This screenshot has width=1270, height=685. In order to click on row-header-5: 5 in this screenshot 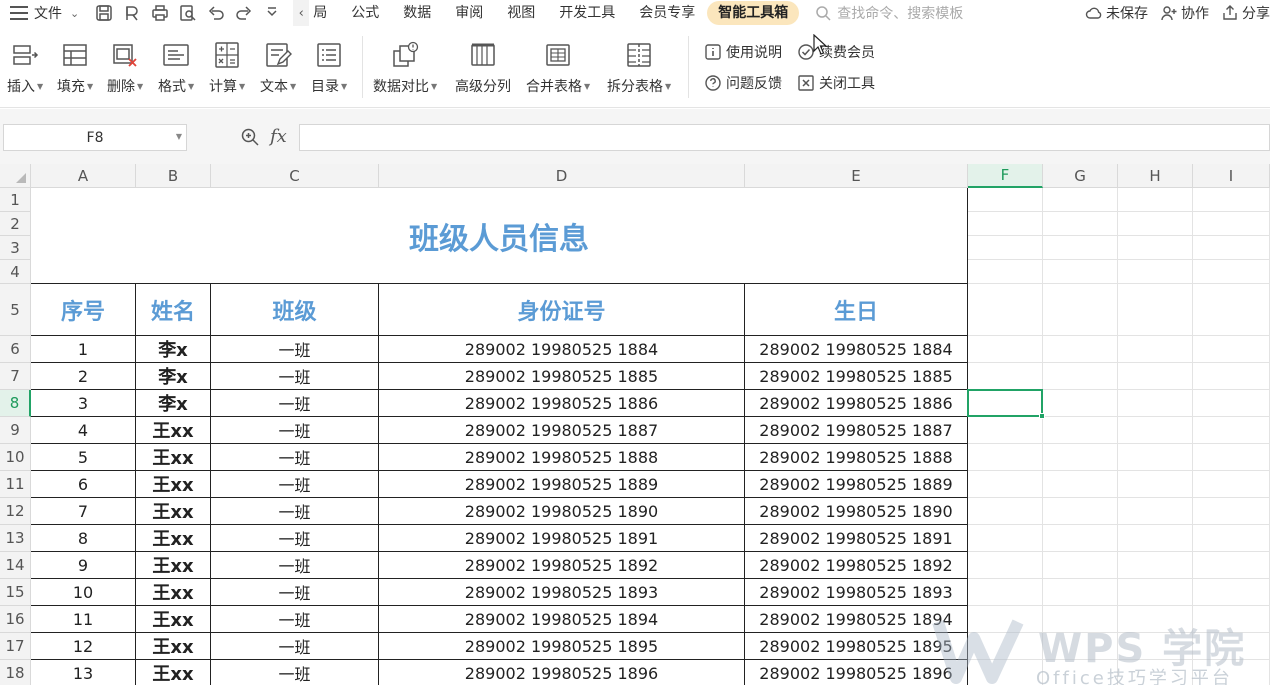, I will do `click(15, 310)`.